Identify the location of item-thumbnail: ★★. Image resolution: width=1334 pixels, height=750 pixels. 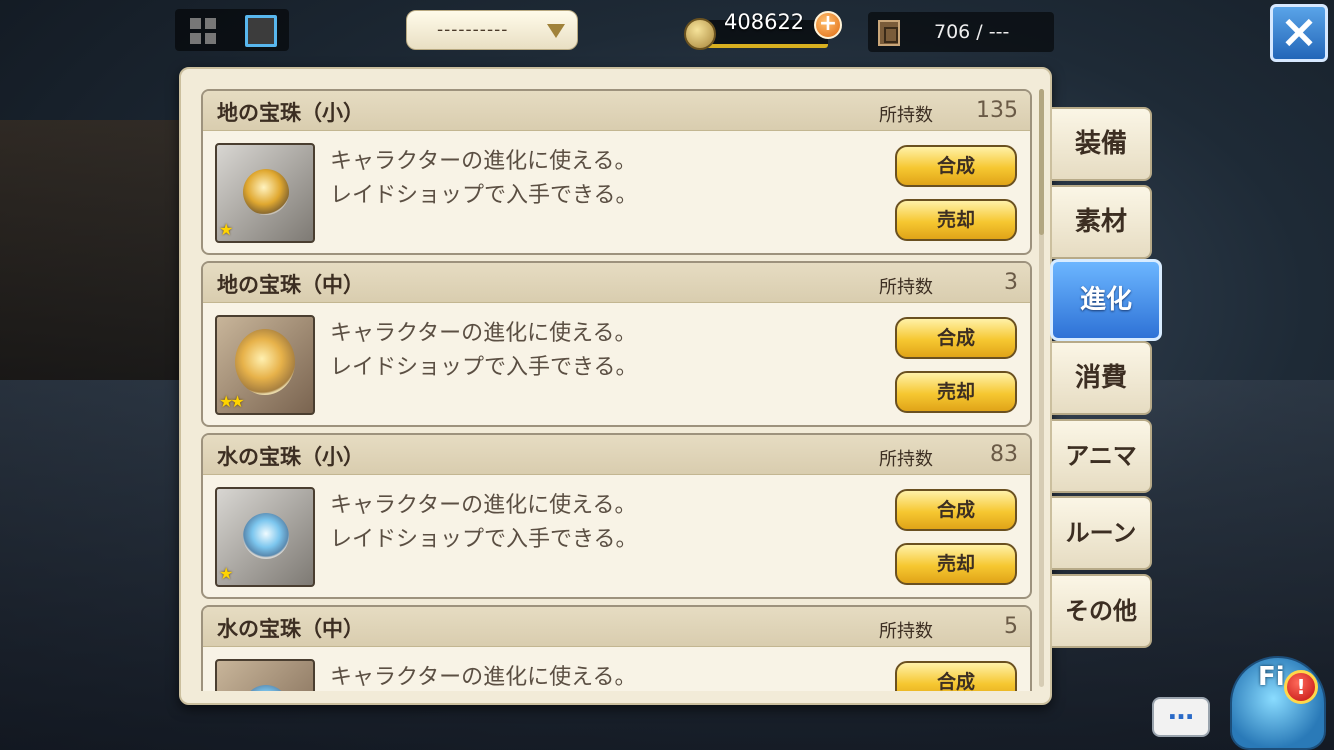
(265, 365).